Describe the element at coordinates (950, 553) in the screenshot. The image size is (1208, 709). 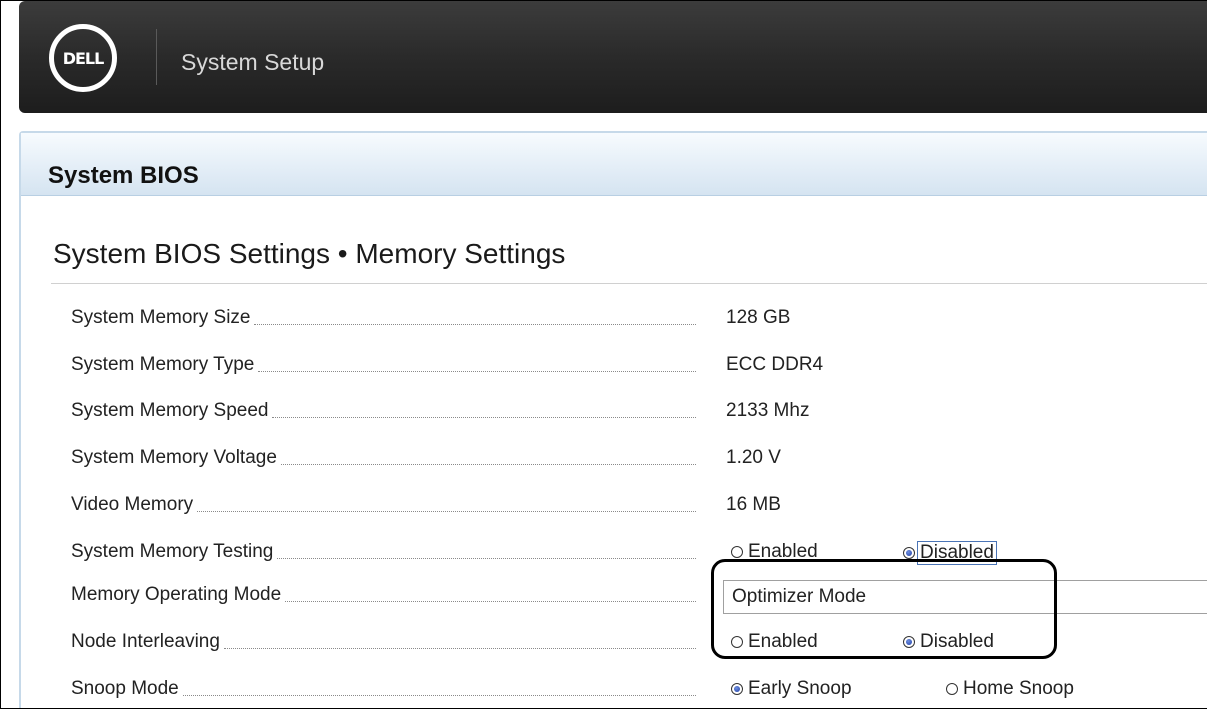
I see `memory-testing-disabled-radio: Disabled` at that location.